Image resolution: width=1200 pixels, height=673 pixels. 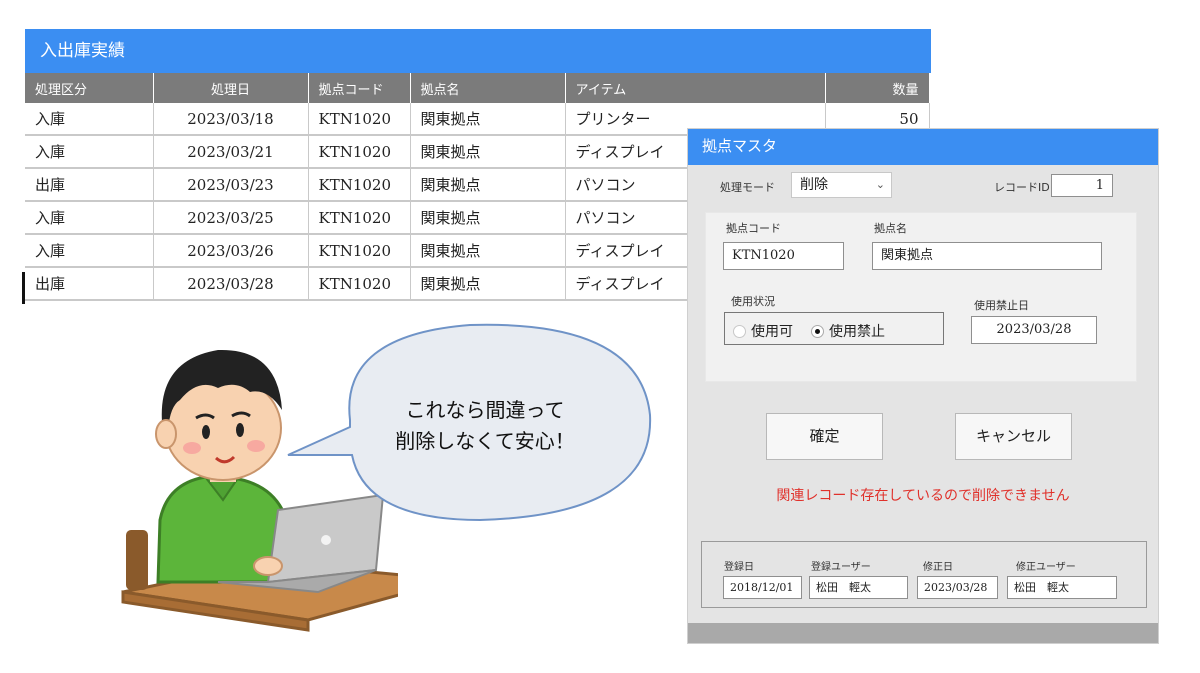 I want to click on record-id-label: レコードID, so click(x=1022, y=187).